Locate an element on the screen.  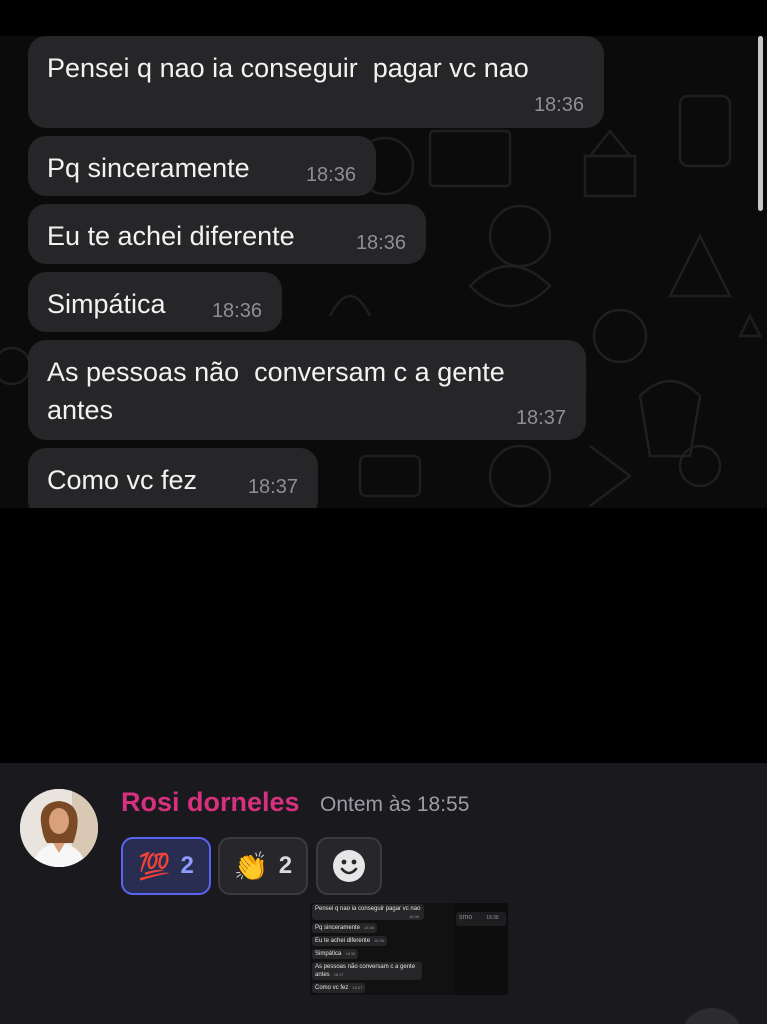
author-name: Rosi dorneles is located at coordinates (210, 802).